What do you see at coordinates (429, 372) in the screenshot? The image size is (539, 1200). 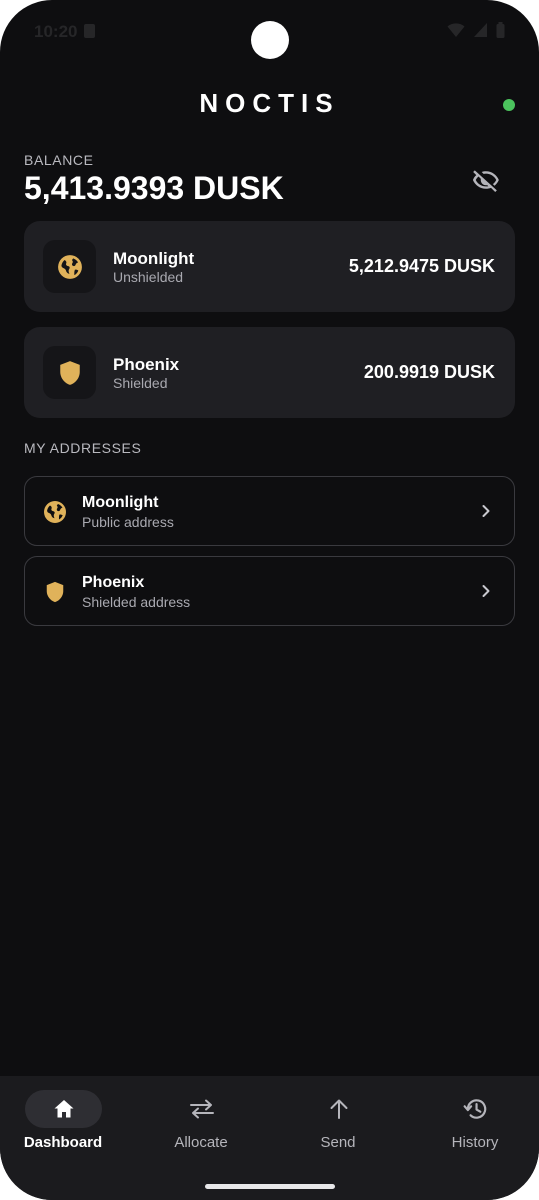 I see `account-amount: 200.9919 DUSK` at bounding box center [429, 372].